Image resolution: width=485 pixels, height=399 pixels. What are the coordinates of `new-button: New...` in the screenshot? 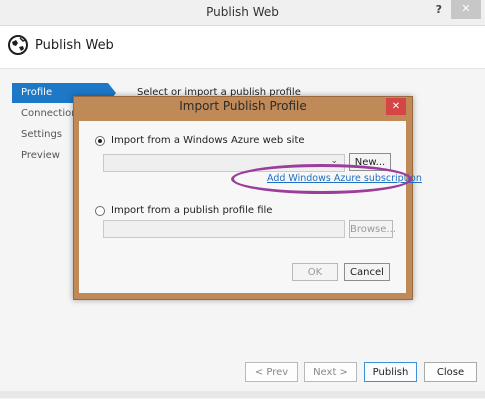 It's located at (370, 162).